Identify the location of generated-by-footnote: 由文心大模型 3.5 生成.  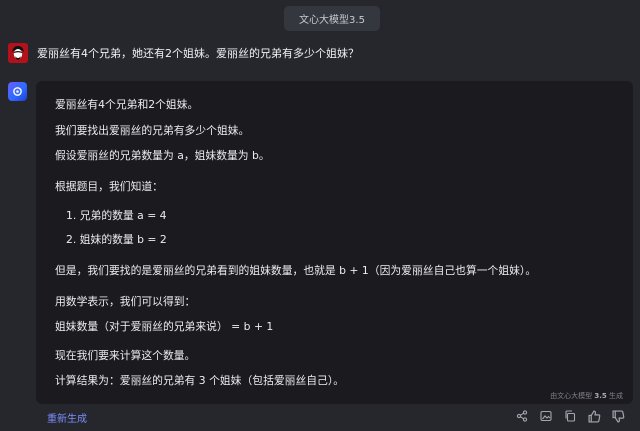
(586, 396).